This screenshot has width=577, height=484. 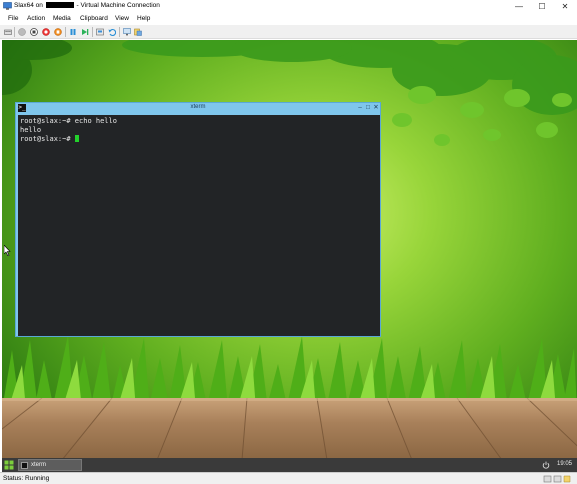 What do you see at coordinates (34, 32) in the screenshot?
I see `turn-off-icon` at bounding box center [34, 32].